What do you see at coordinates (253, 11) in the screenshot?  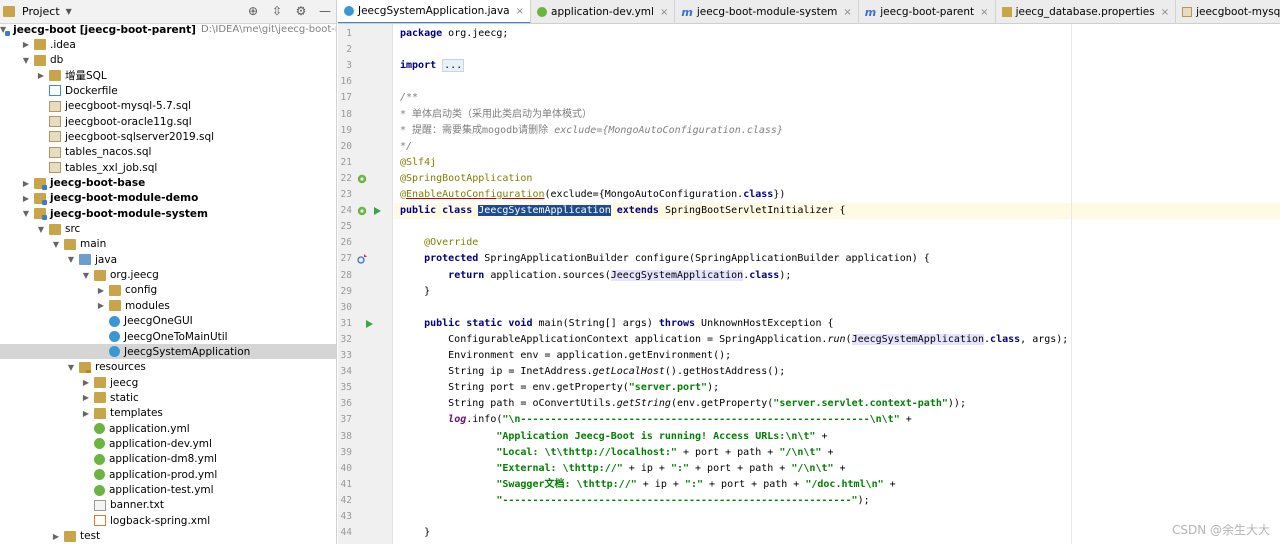 I see `locate-icon: ⊕` at bounding box center [253, 11].